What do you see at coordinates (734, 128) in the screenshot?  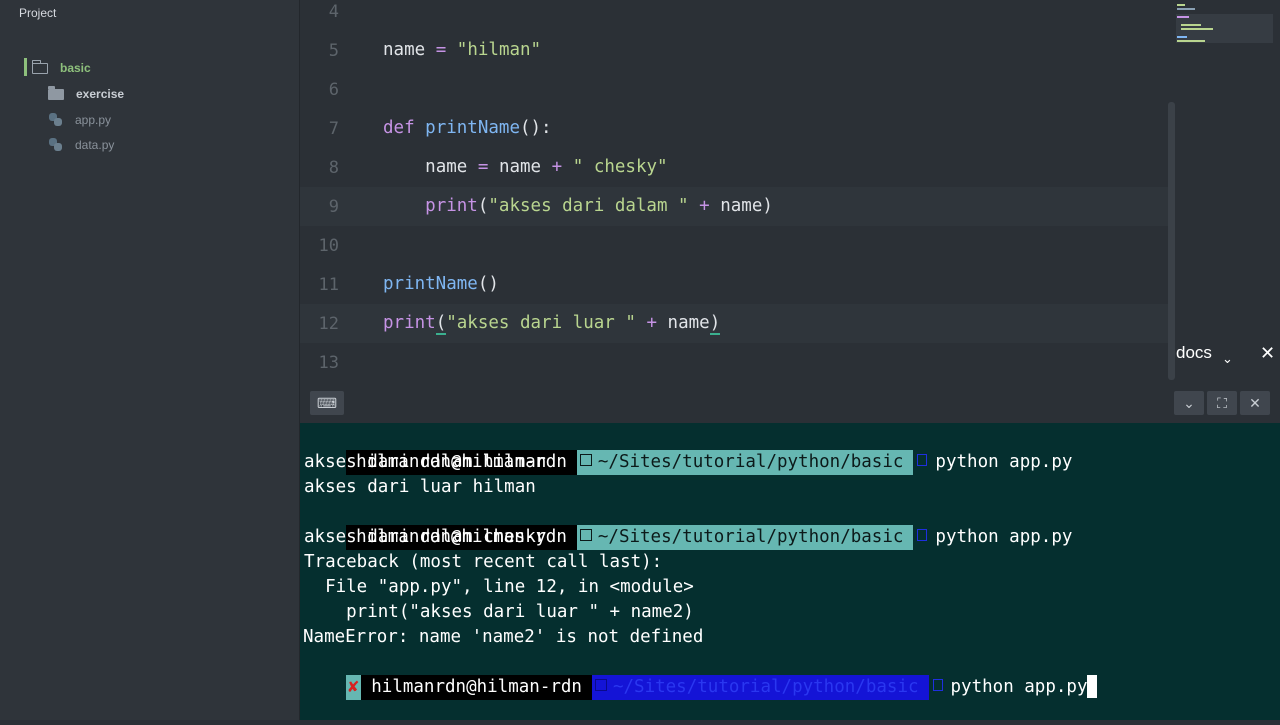 I see `code-line: 7 def printName():` at bounding box center [734, 128].